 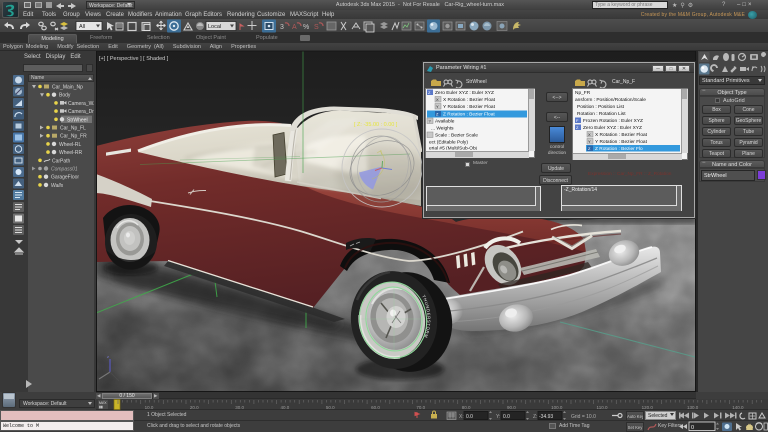 What do you see at coordinates (108, 356) in the screenshot?
I see `svg-text: z` at bounding box center [108, 356].